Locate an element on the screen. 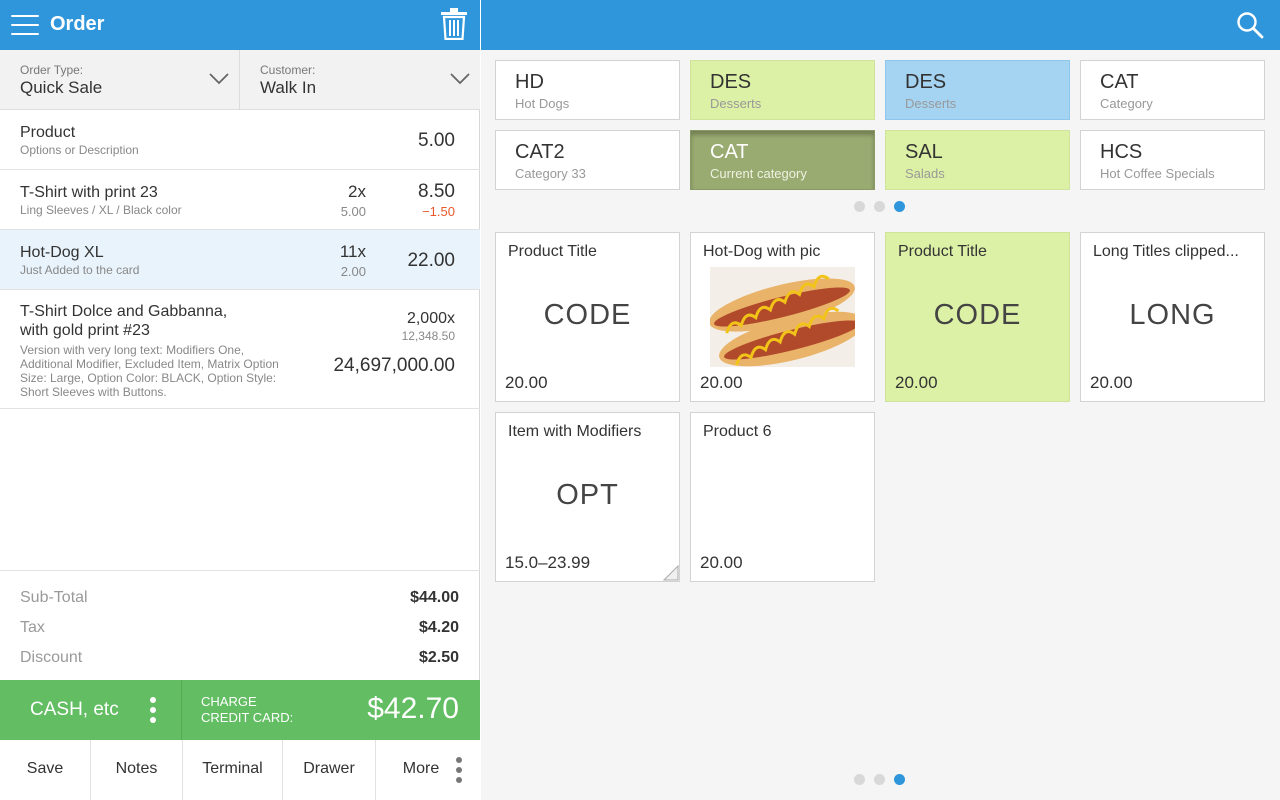 The height and width of the screenshot is (800, 1280). category-name: Category 33 is located at coordinates (550, 173).